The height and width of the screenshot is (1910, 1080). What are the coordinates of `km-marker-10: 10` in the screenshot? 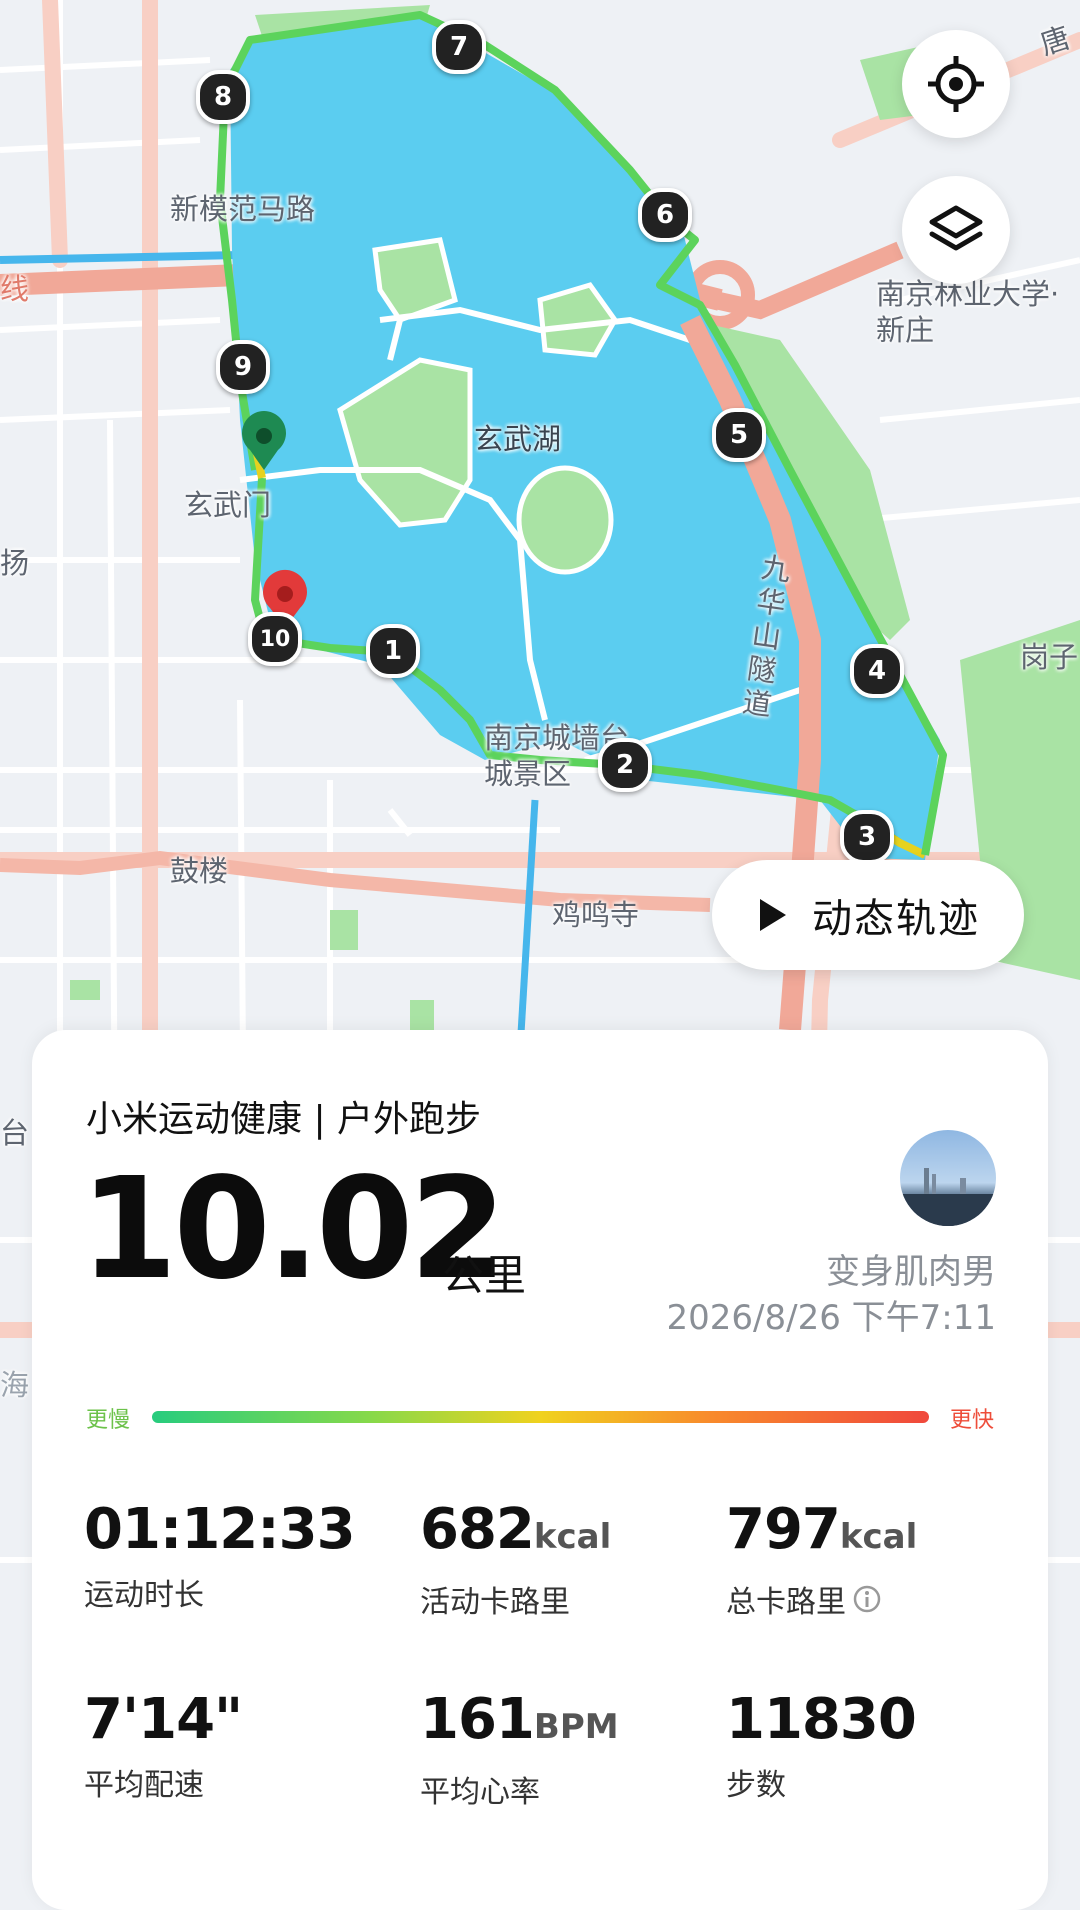 It's located at (275, 639).